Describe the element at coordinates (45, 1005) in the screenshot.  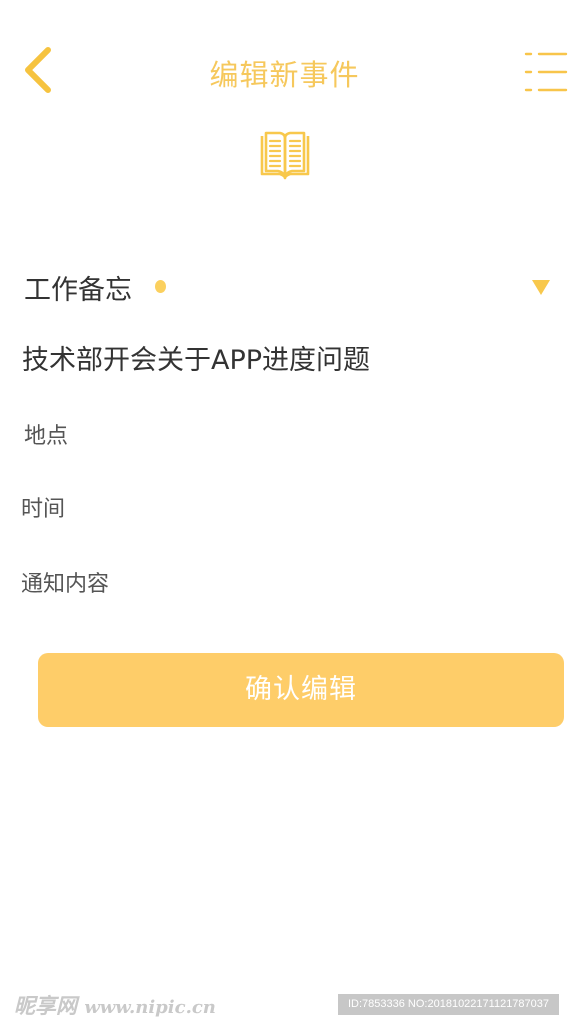
I see `watermark-logo-text: 昵享网` at that location.